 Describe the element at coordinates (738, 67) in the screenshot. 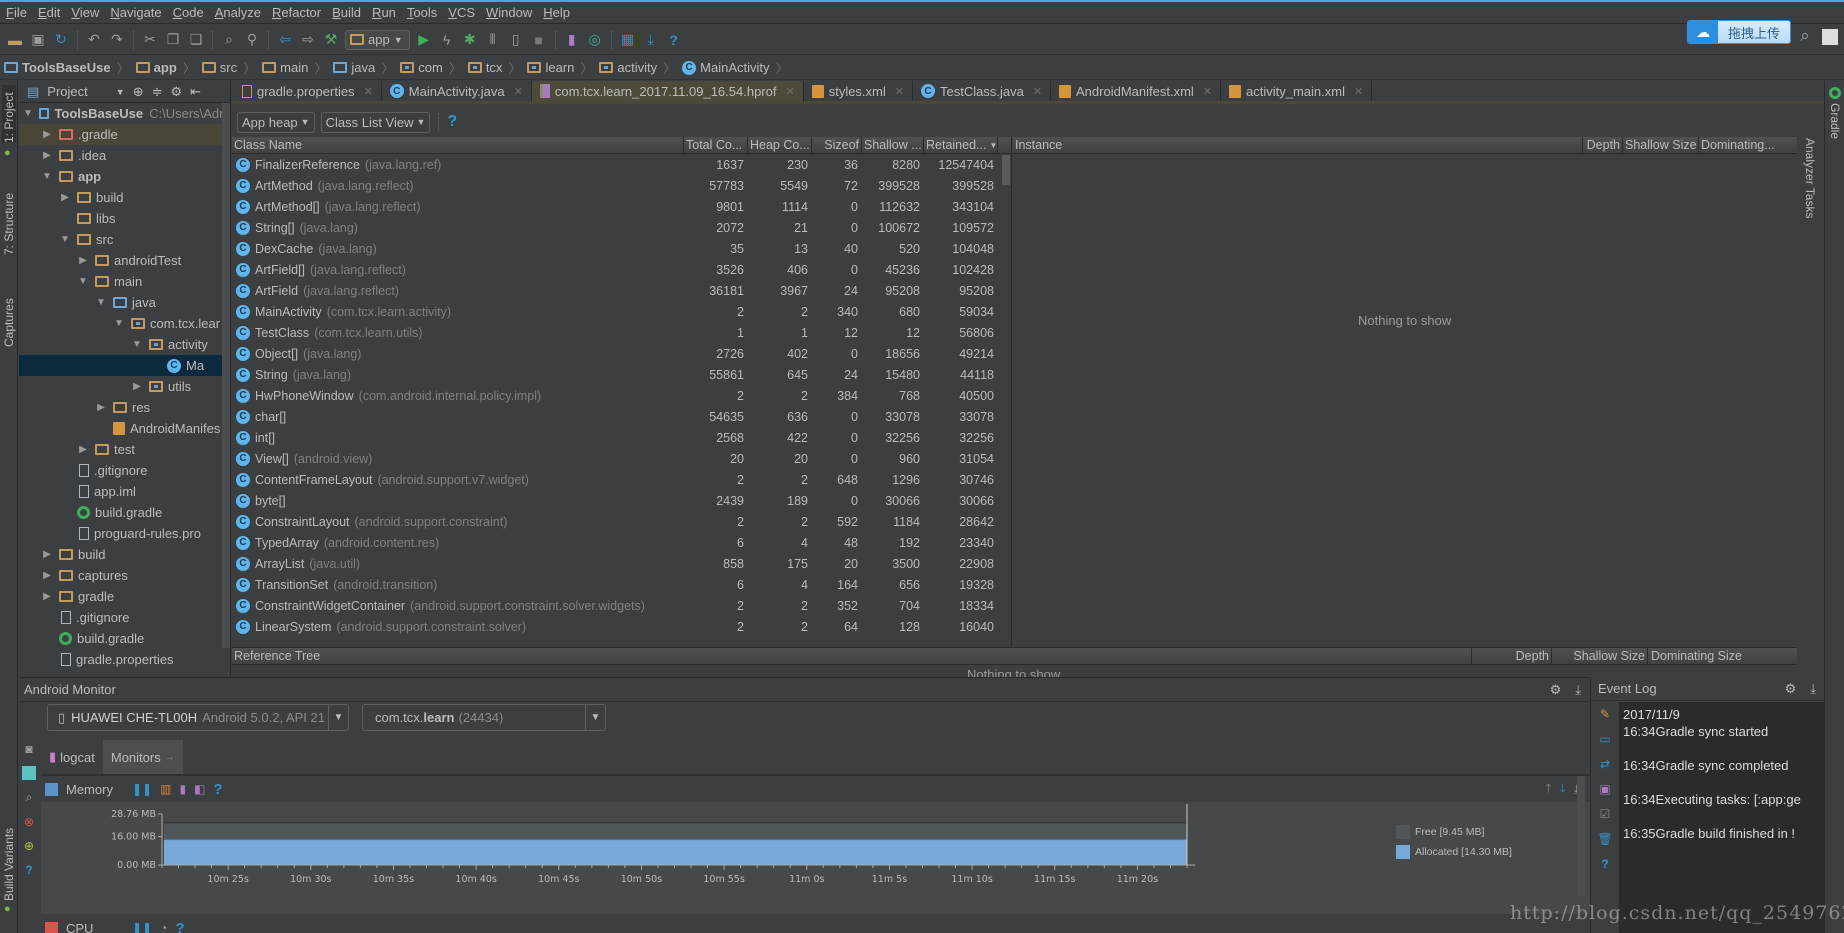

I see `breadcrumb-mainactivity: C MainActivity 〉` at that location.